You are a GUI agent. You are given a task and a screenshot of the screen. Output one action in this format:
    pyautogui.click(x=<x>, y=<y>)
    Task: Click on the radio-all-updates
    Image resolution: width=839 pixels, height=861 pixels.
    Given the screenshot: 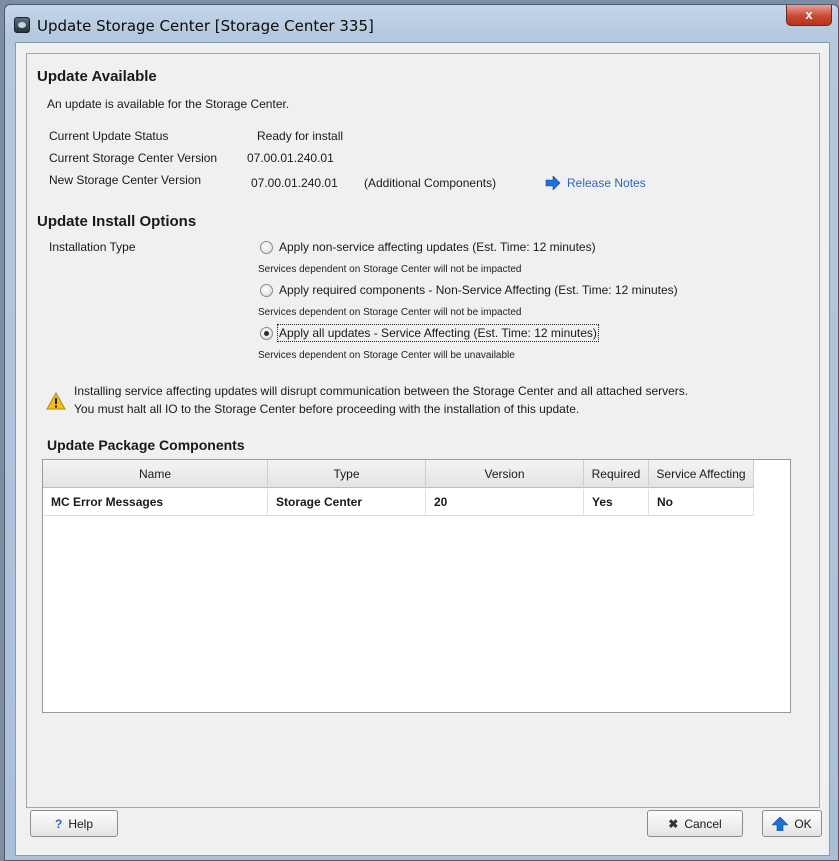 What is the action you would take?
    pyautogui.click(x=266, y=333)
    